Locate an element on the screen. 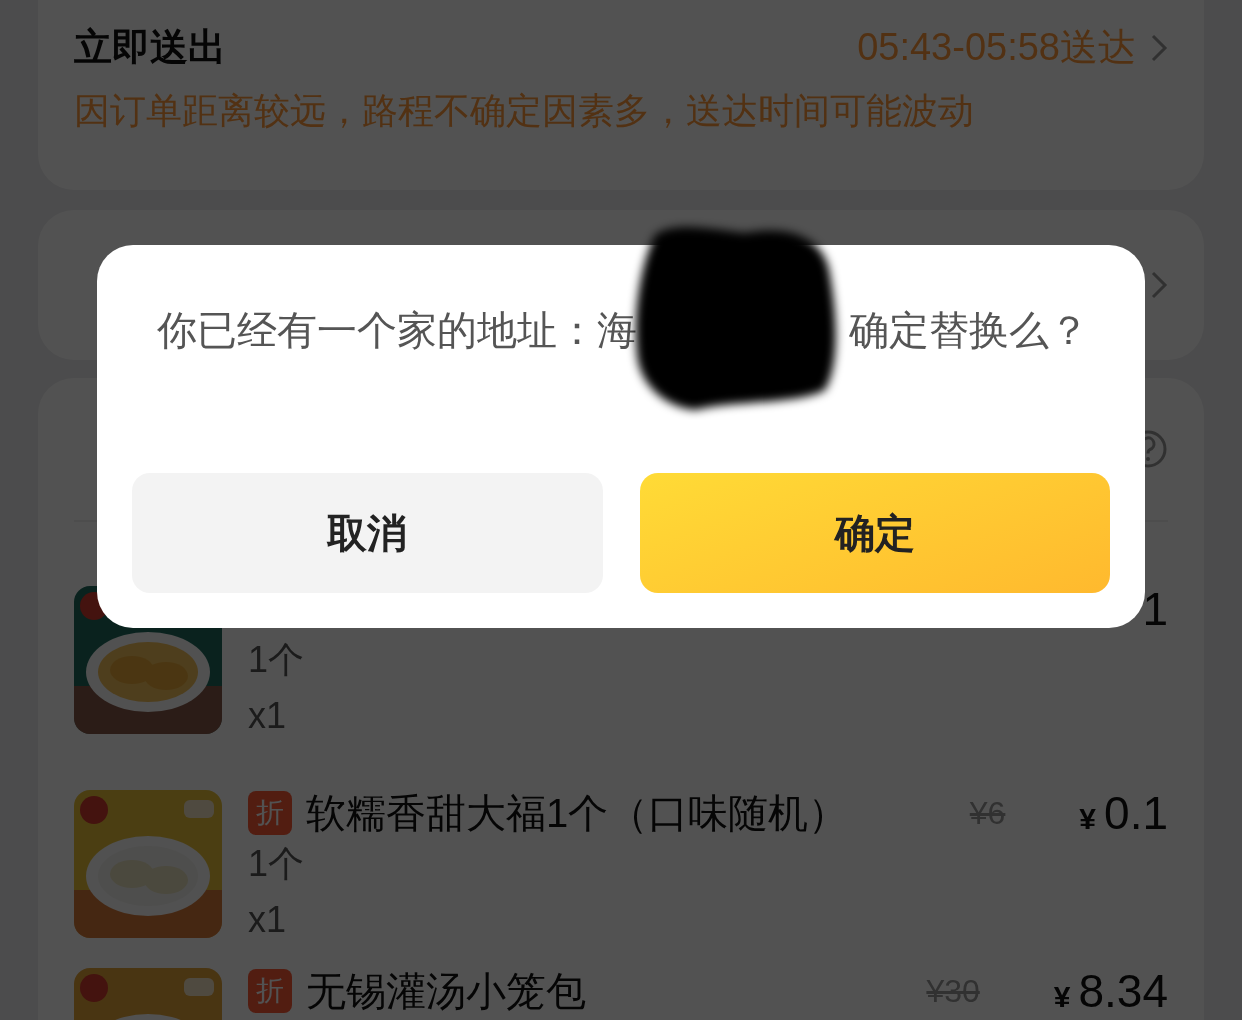 The image size is (1242, 1020). delivery-note: 因订单距离较远，路程不确定因素多，送达时间可能波动 is located at coordinates (524, 111).